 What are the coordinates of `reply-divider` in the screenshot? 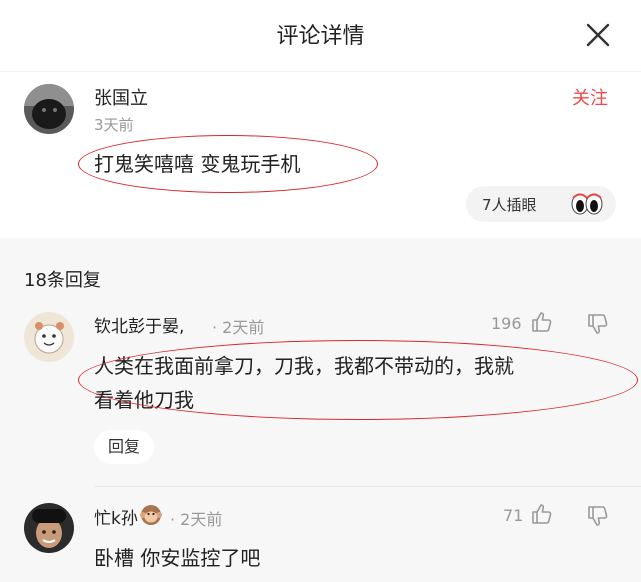 It's located at (367, 486).